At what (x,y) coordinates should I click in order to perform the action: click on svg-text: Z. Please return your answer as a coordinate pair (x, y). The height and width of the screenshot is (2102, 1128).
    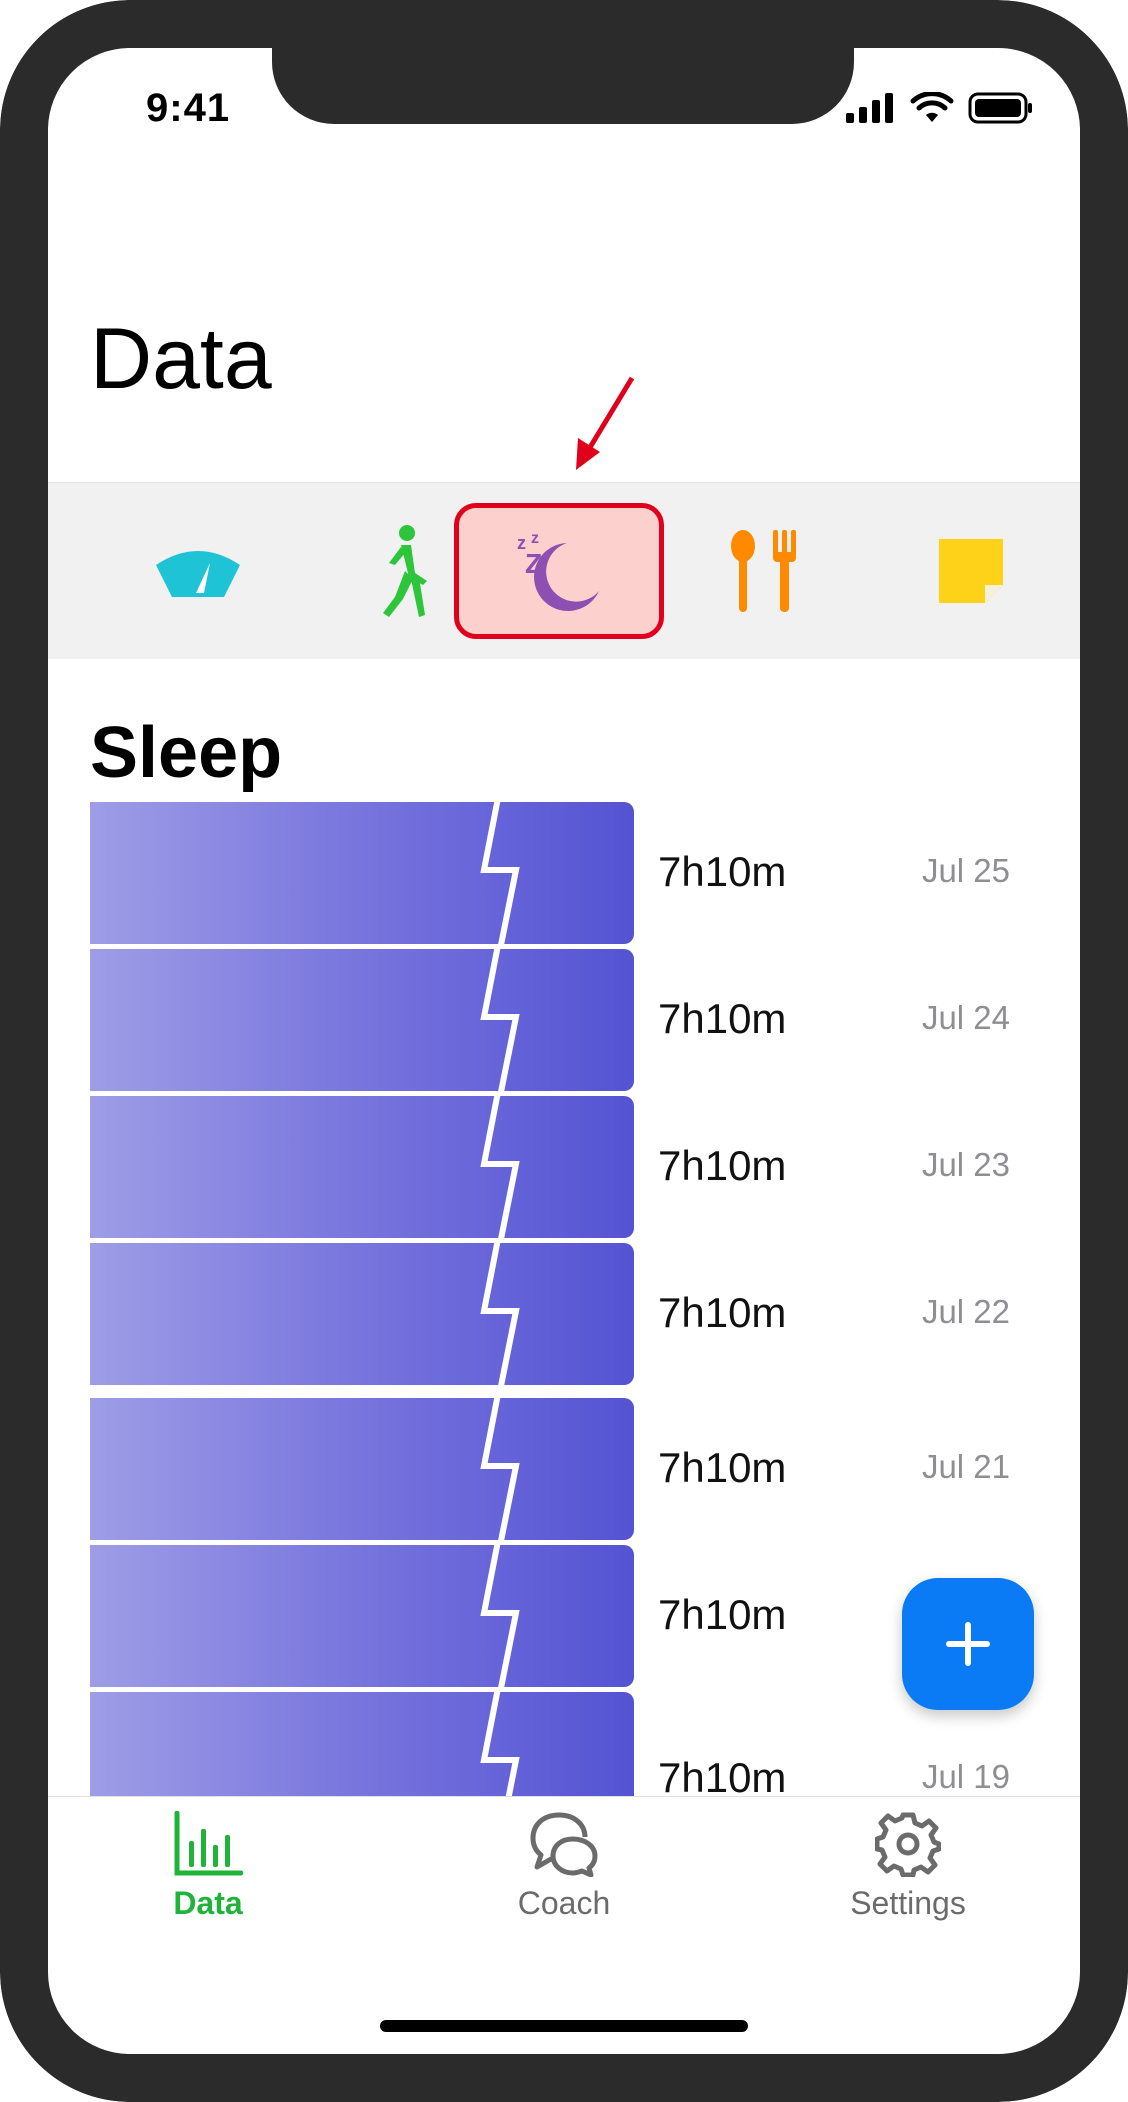
    Looking at the image, I should click on (533, 563).